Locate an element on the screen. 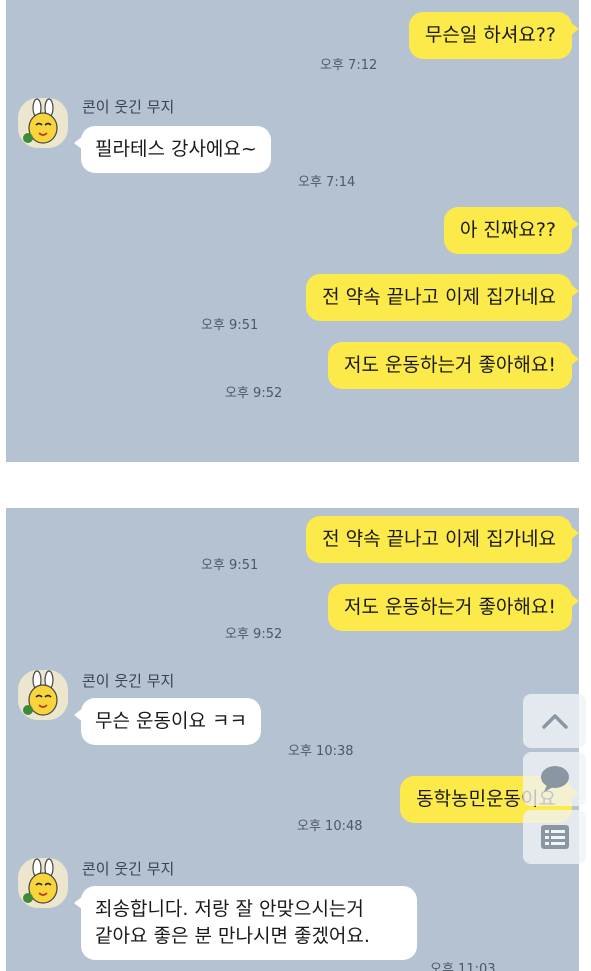 The image size is (591, 971). my-message-bubble: 무슨일 하셔요?? is located at coordinates (493, 35).